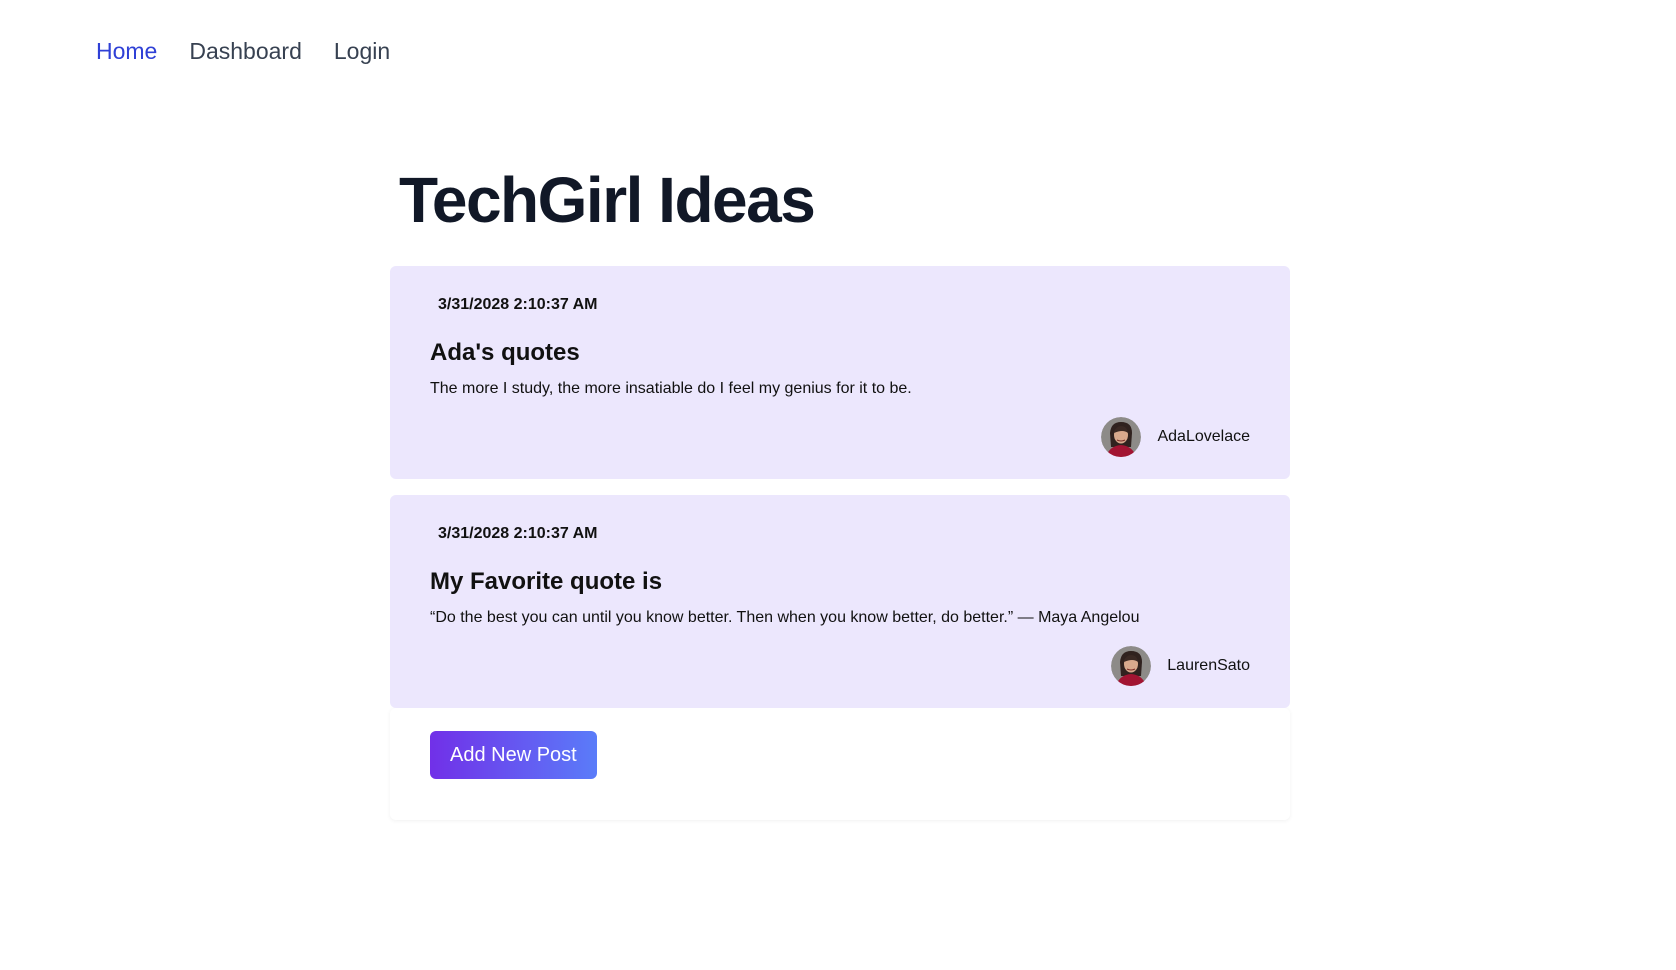 Image resolution: width=1676 pixels, height=970 pixels. Describe the element at coordinates (245, 51) in the screenshot. I see `nav-dashboard-link: Dashboard` at that location.